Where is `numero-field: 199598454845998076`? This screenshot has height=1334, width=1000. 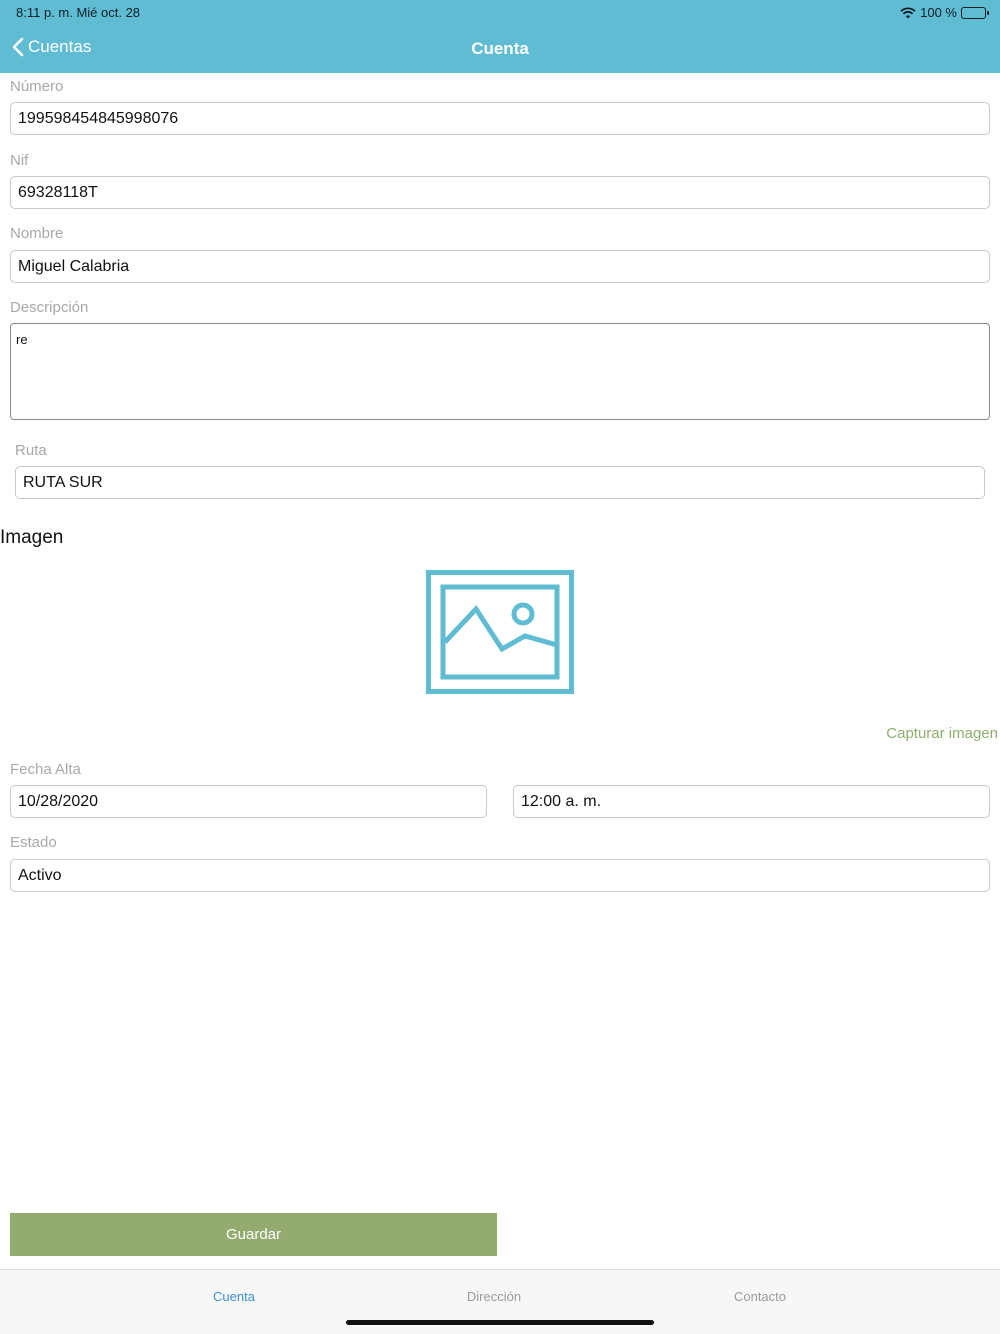
numero-field: 199598454845998076 is located at coordinates (500, 118).